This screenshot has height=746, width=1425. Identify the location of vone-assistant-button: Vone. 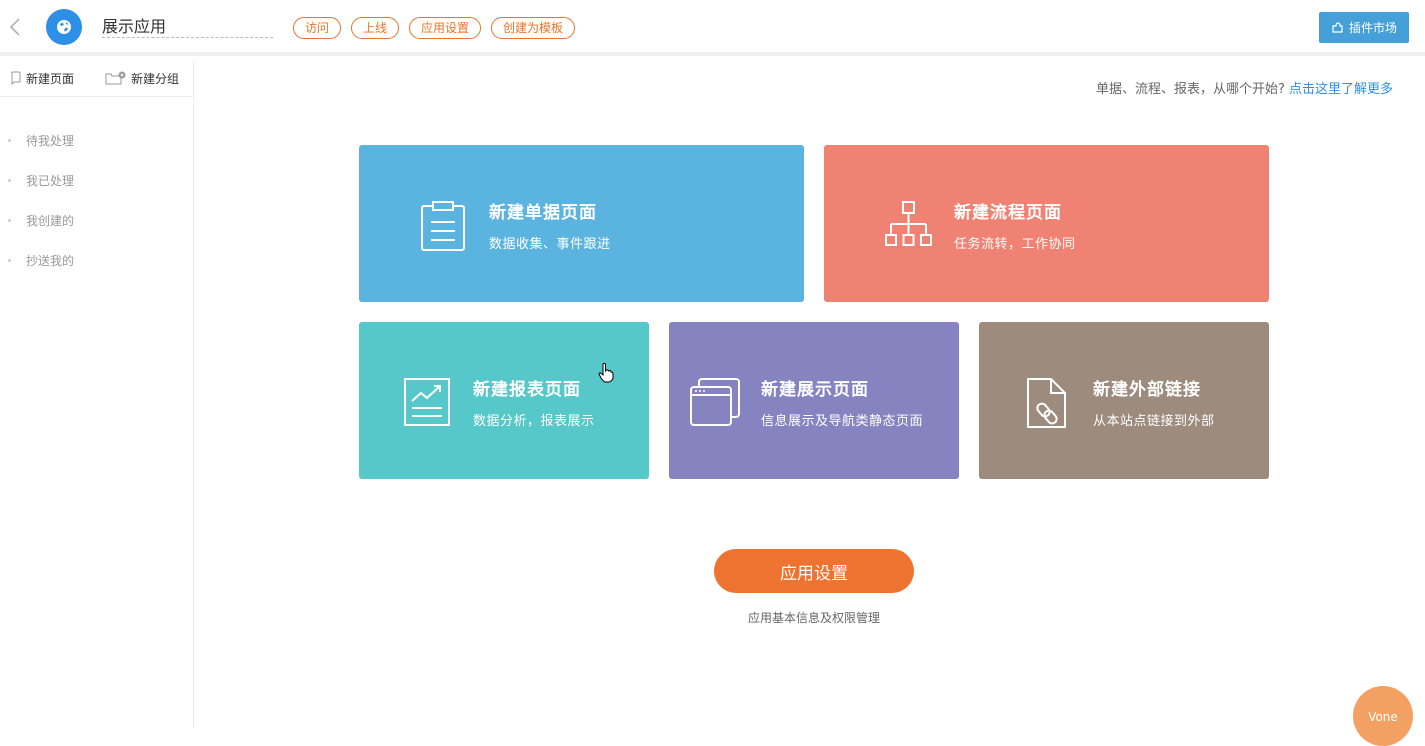
(1383, 716).